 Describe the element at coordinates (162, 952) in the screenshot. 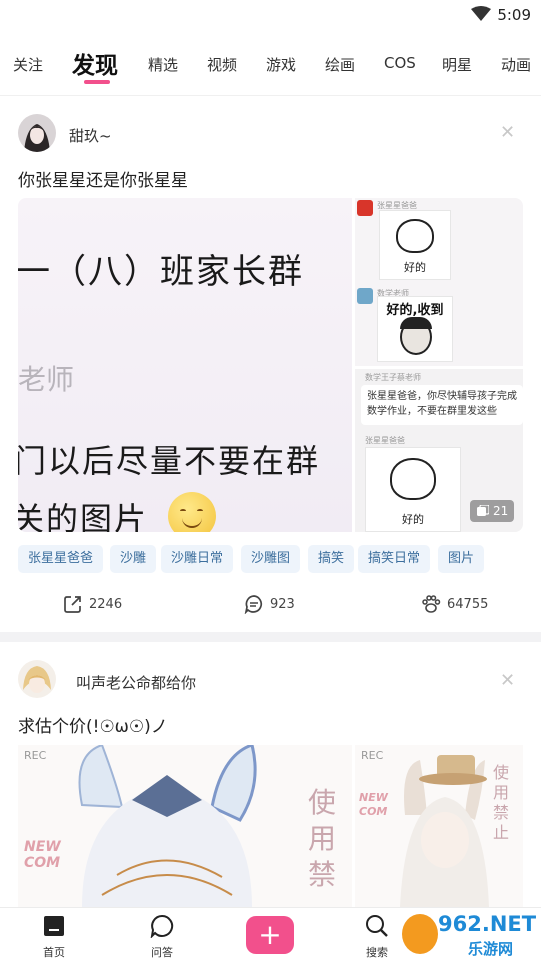

I see `nav-qa-label: 问答` at that location.